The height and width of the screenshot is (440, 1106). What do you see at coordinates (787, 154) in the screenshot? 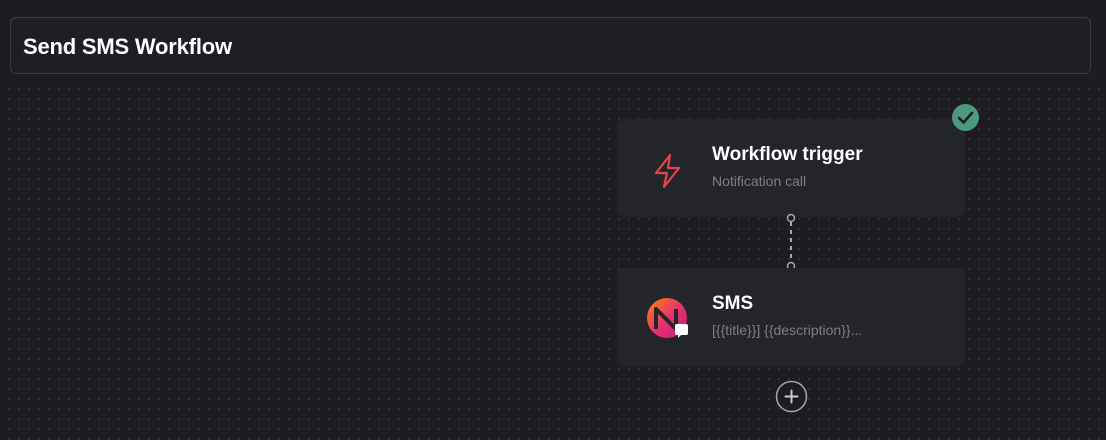
I see `node-title: Workflow trigger` at bounding box center [787, 154].